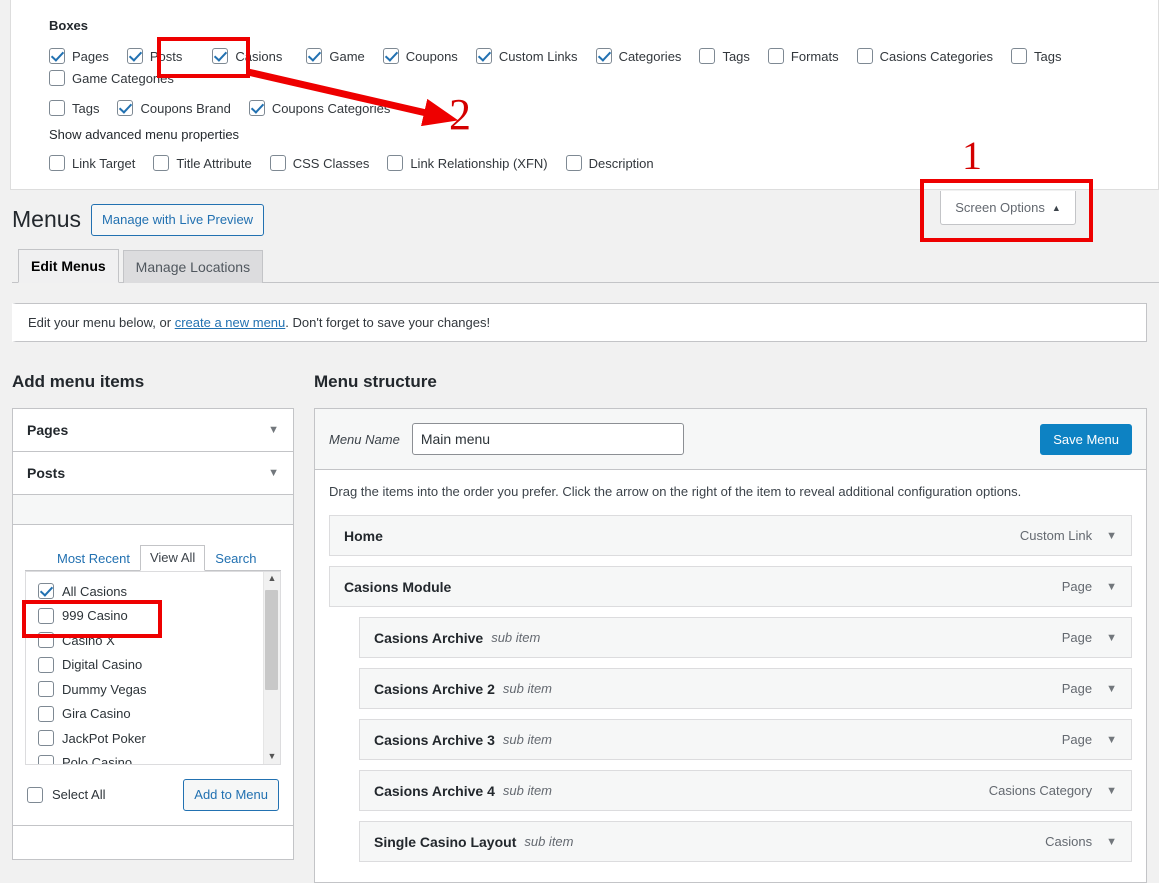 The width and height of the screenshot is (1159, 883). What do you see at coordinates (420, 56) in the screenshot?
I see `checkbox-coupons: Coupons` at bounding box center [420, 56].